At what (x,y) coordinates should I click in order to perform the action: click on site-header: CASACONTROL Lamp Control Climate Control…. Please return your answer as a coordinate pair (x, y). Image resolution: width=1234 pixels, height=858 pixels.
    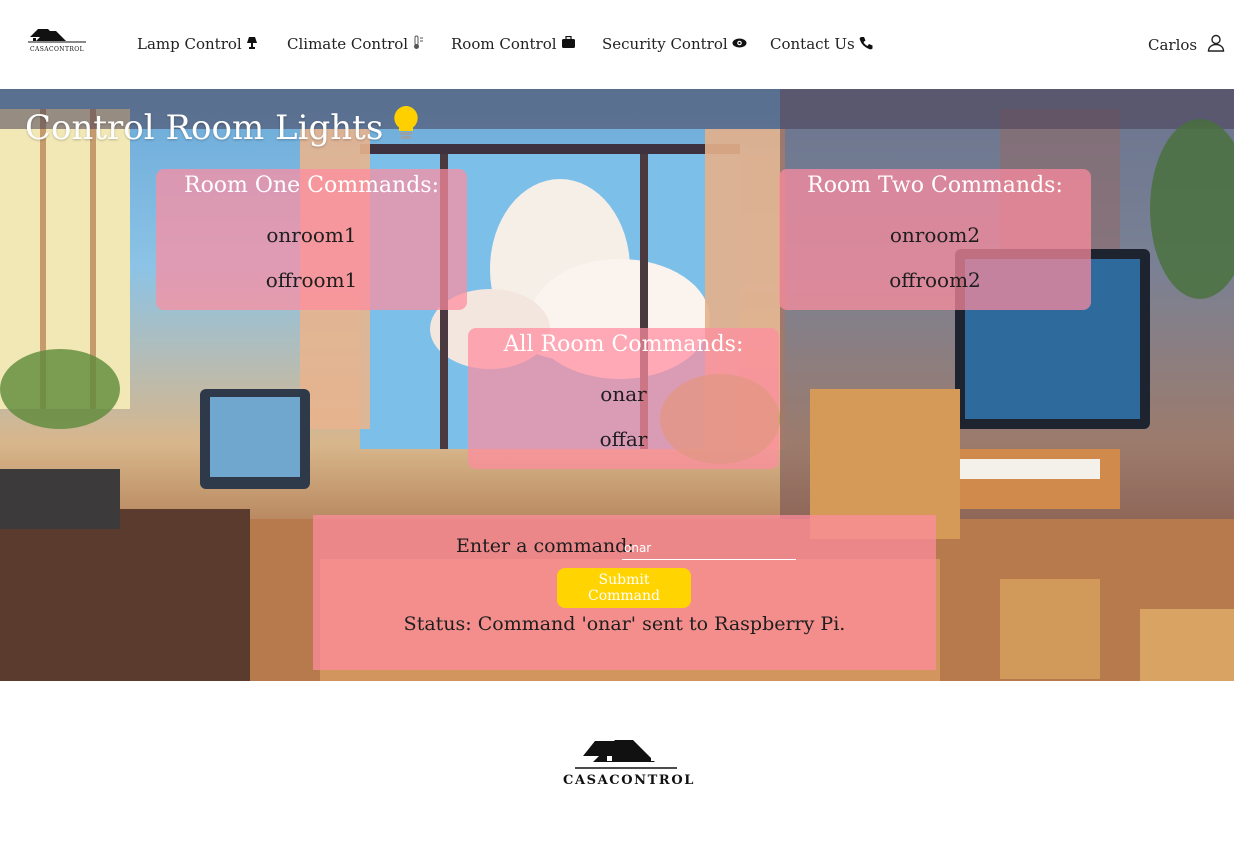
    Looking at the image, I should click on (617, 44).